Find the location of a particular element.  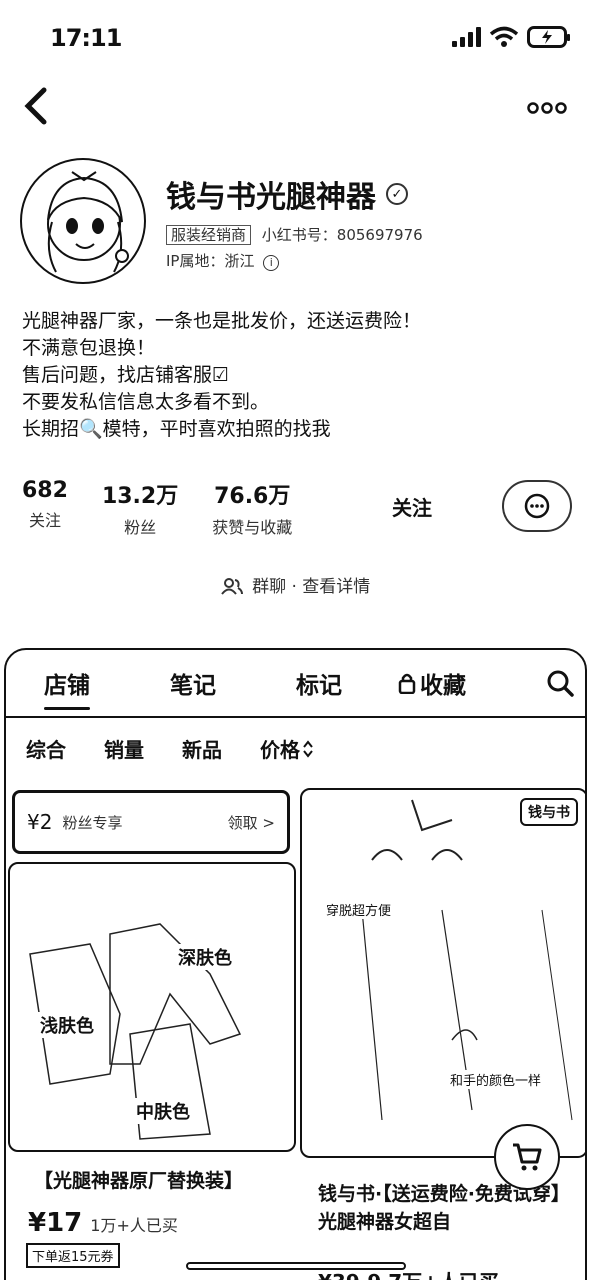

more-dots-icon is located at coordinates (547, 108).